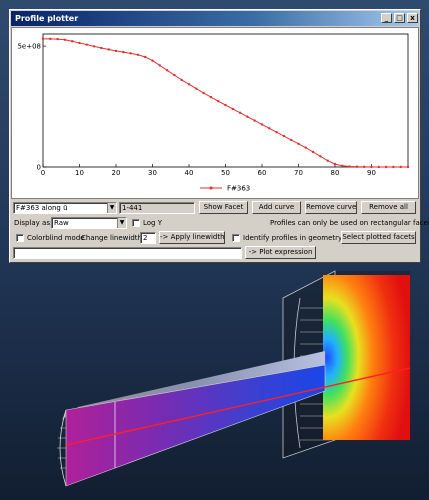 Image resolution: width=429 pixels, height=500 pixels. I want to click on remove-curve-button: Remove curve, so click(331, 207).